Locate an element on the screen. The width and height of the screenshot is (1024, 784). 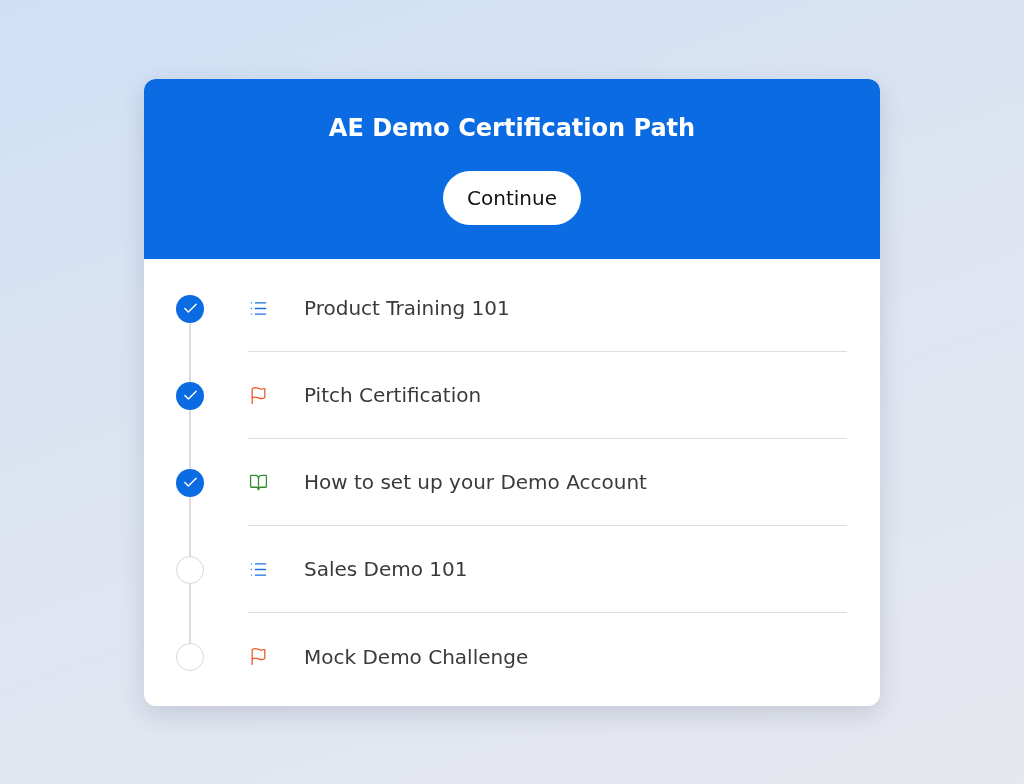
step-title: Pitch Certification is located at coordinates (393, 395).